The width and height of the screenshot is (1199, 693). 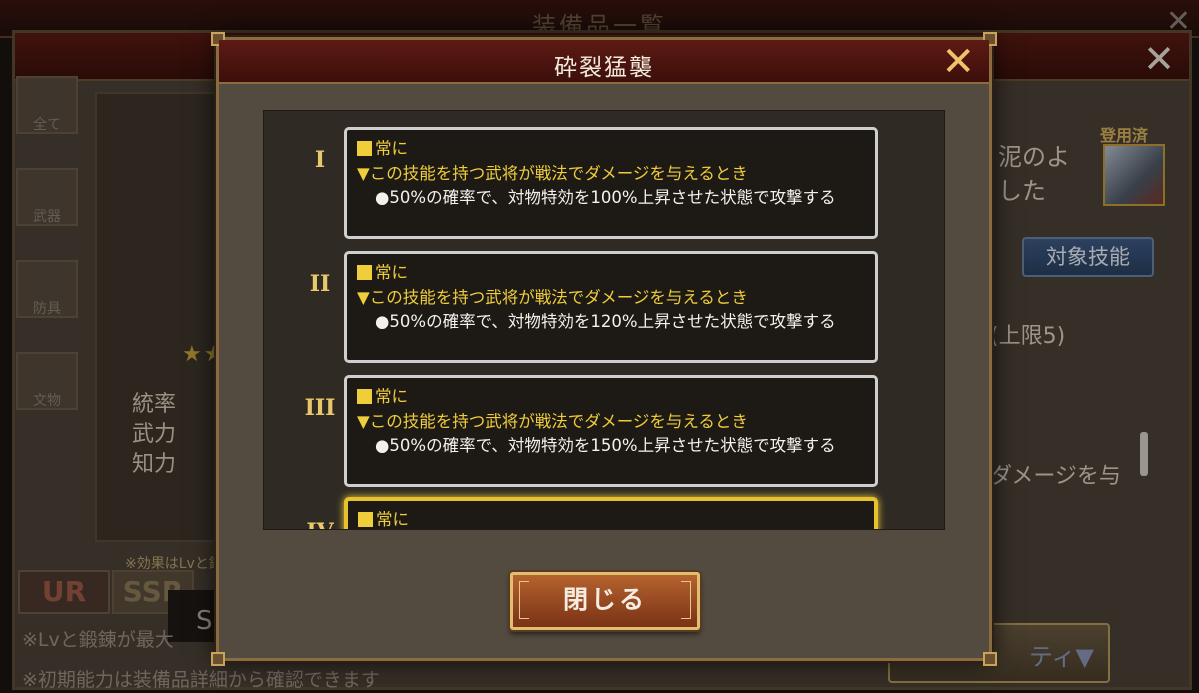 I want to click on dialog-title: 砕裂猛襲, so click(x=604, y=68).